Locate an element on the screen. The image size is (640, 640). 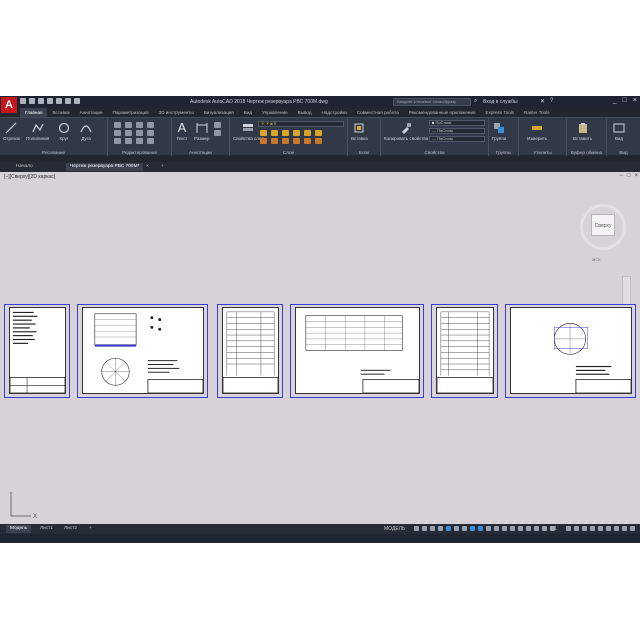
application-menu-button: A is located at coordinates (9, 105).